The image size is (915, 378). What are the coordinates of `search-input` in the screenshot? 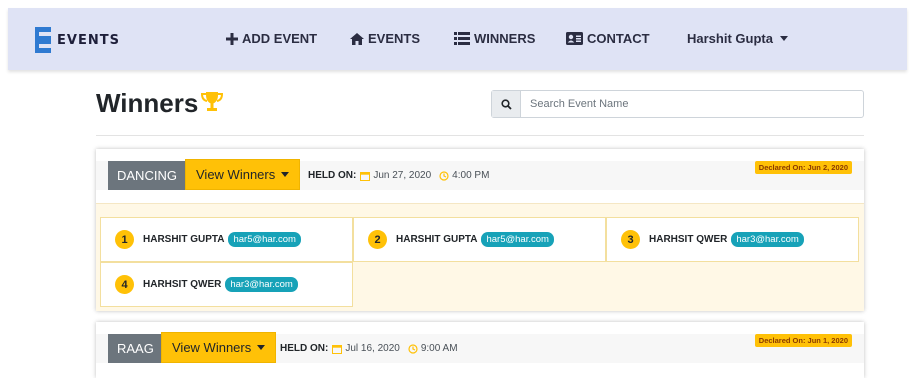 It's located at (692, 104).